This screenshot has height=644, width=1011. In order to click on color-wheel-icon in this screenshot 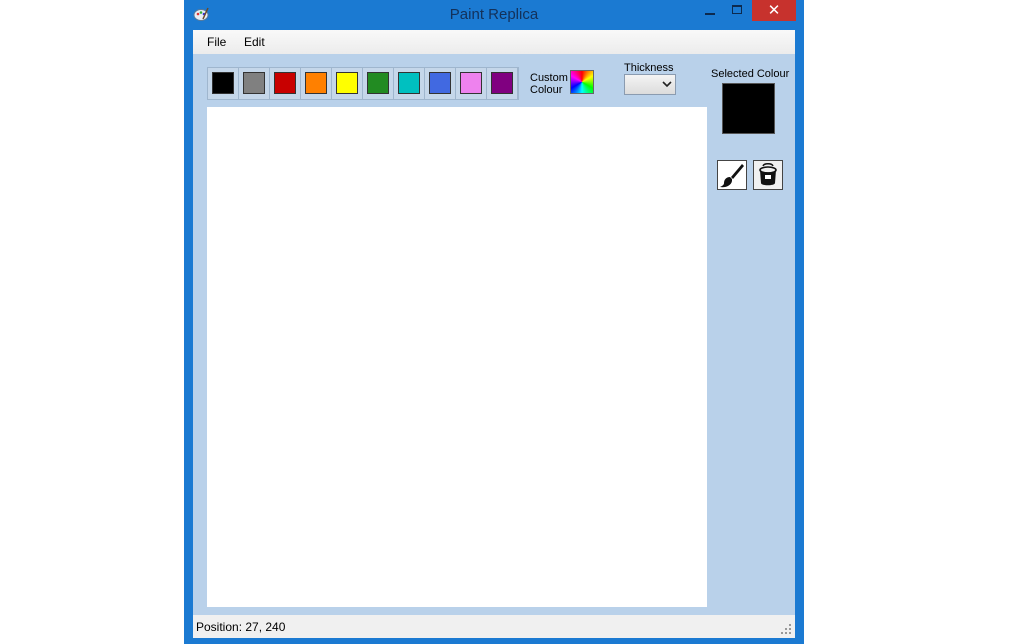, I will do `click(582, 82)`.